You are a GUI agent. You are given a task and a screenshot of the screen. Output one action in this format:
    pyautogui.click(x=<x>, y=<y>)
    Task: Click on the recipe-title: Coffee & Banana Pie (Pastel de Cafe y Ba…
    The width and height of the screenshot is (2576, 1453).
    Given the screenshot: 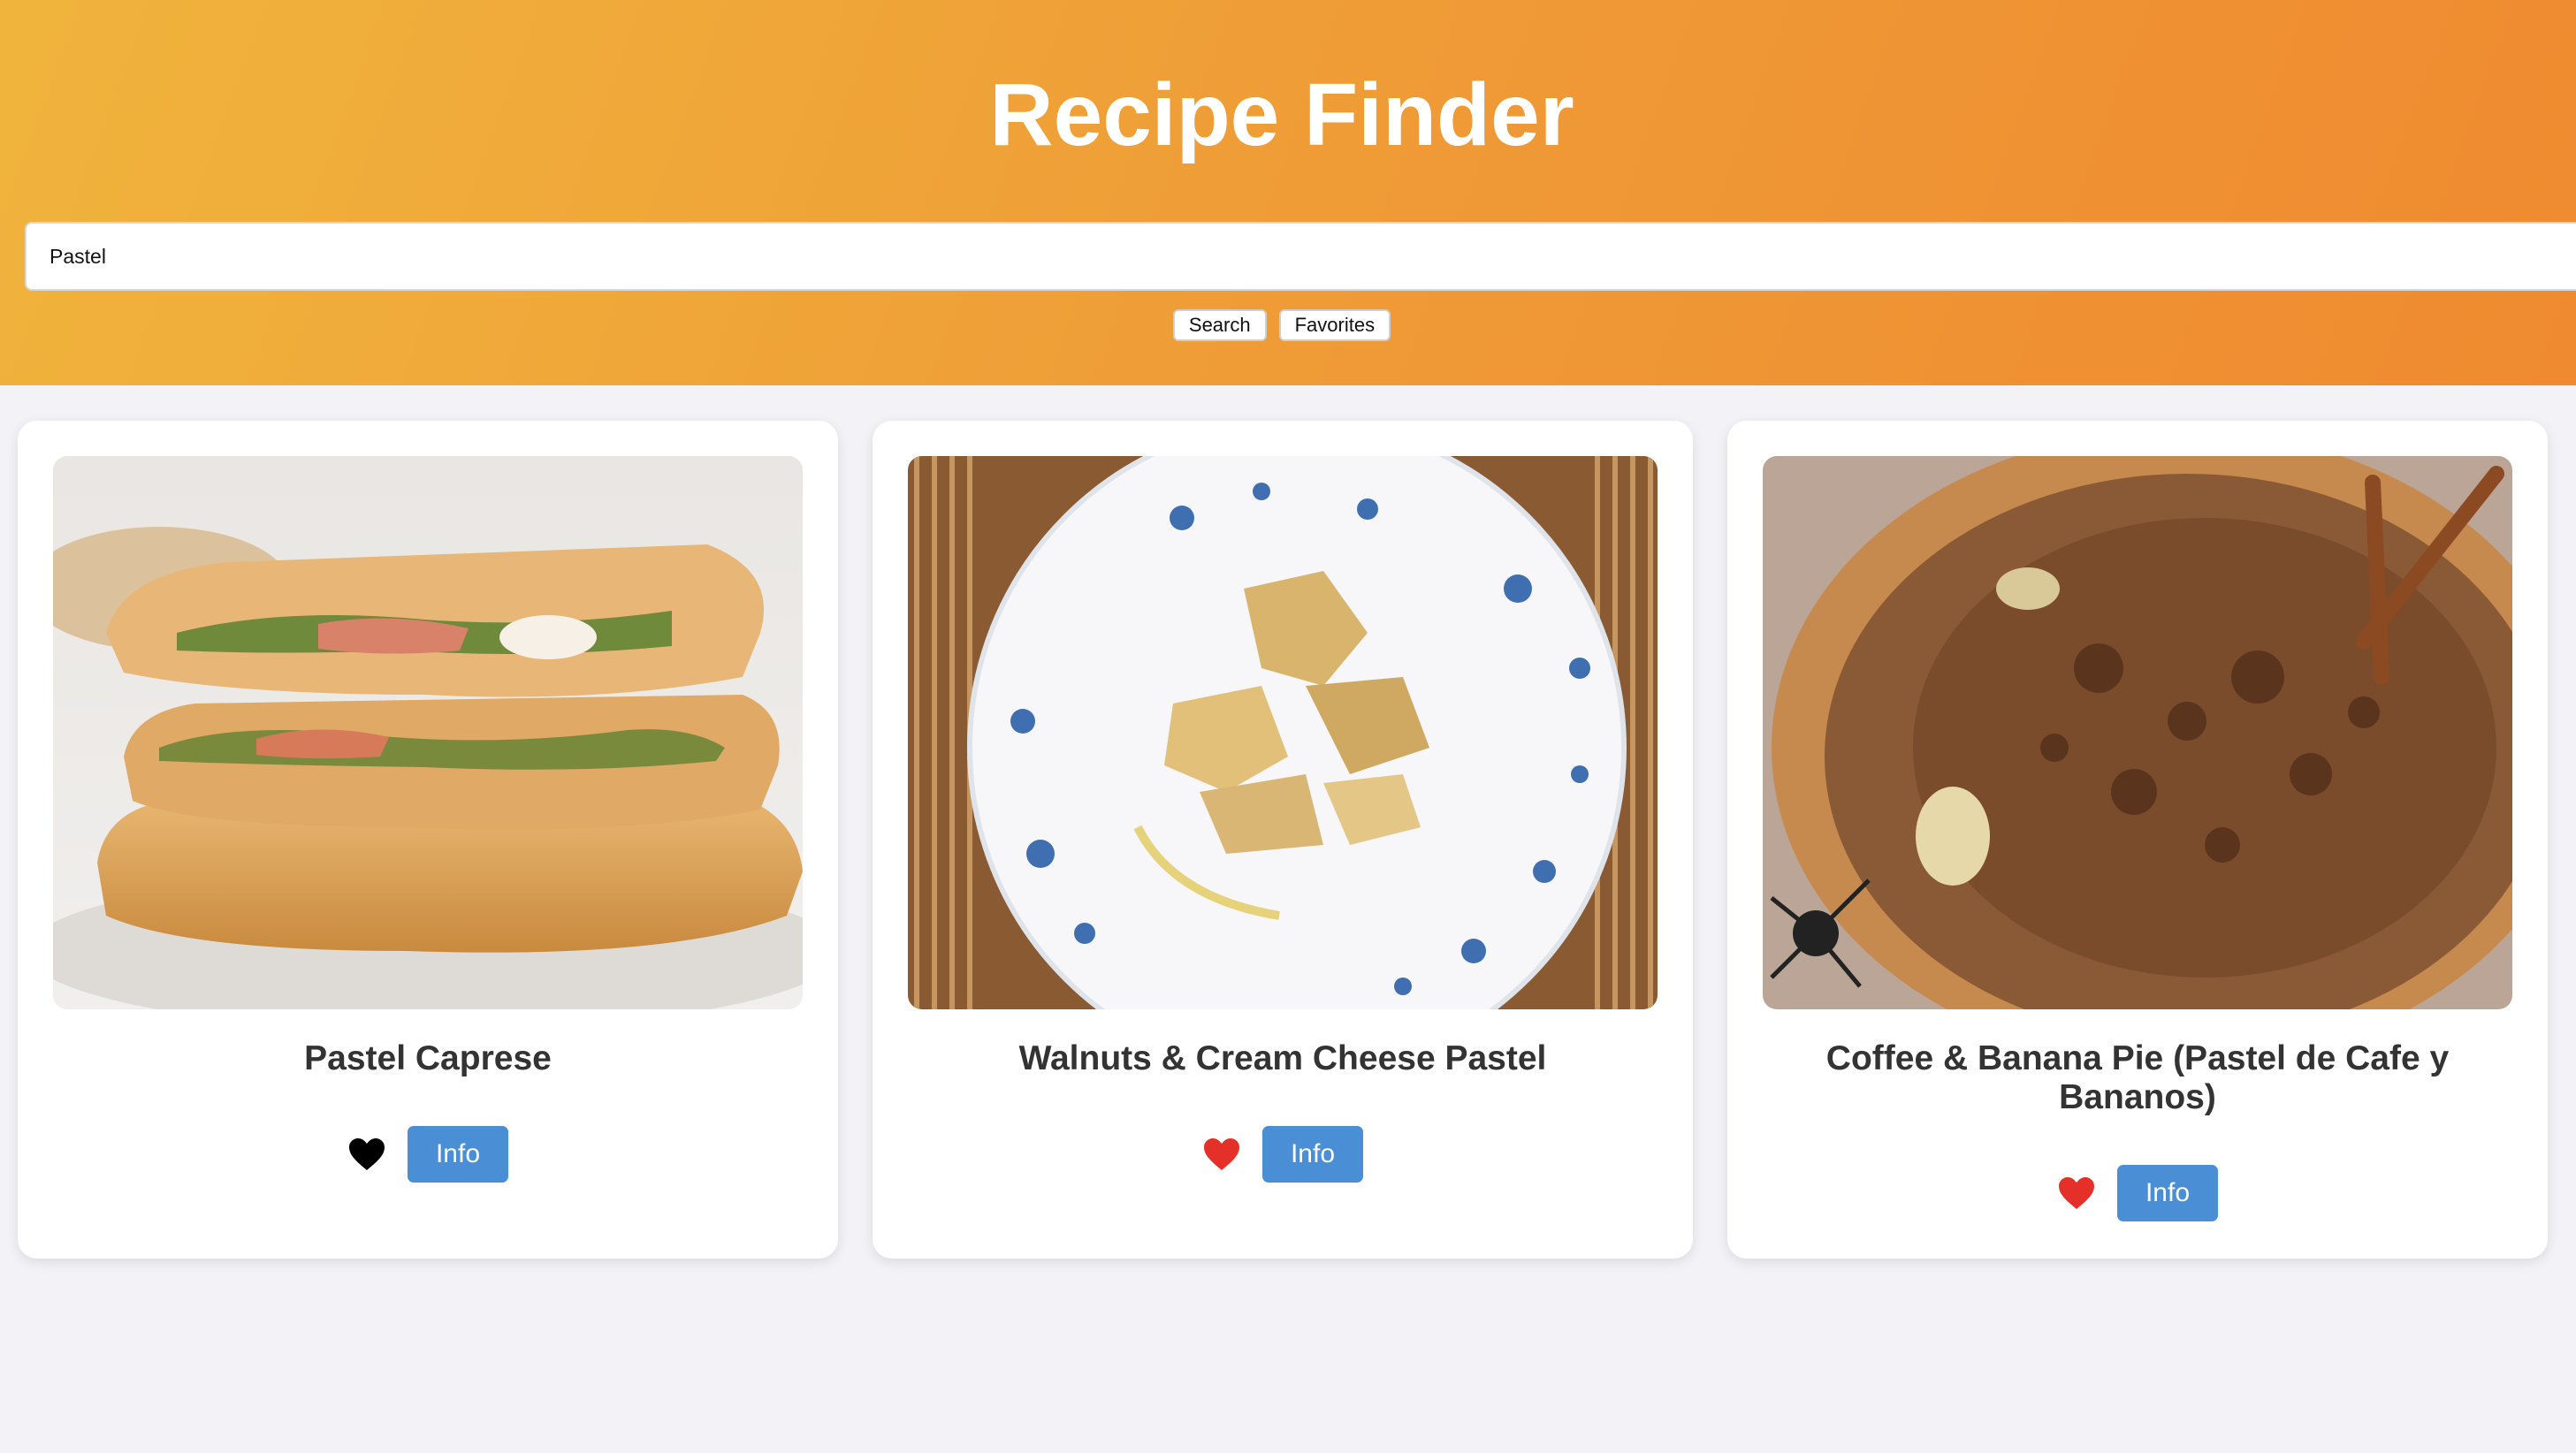 What is the action you would take?
    pyautogui.click(x=2137, y=1077)
    